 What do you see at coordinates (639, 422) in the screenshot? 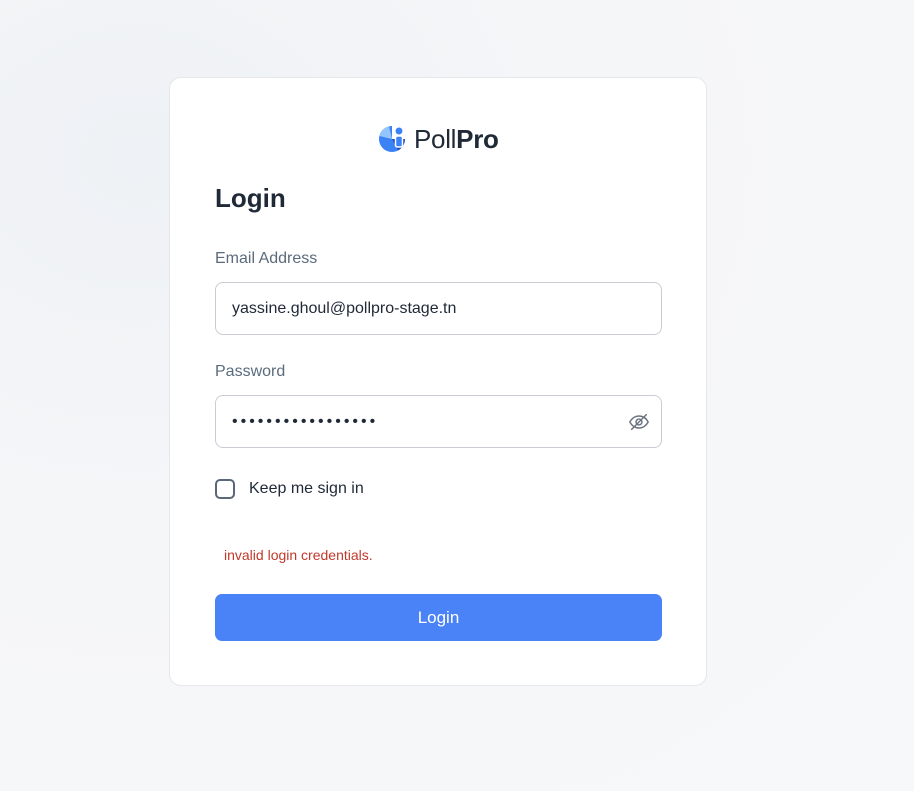
I see `eye-off-icon` at bounding box center [639, 422].